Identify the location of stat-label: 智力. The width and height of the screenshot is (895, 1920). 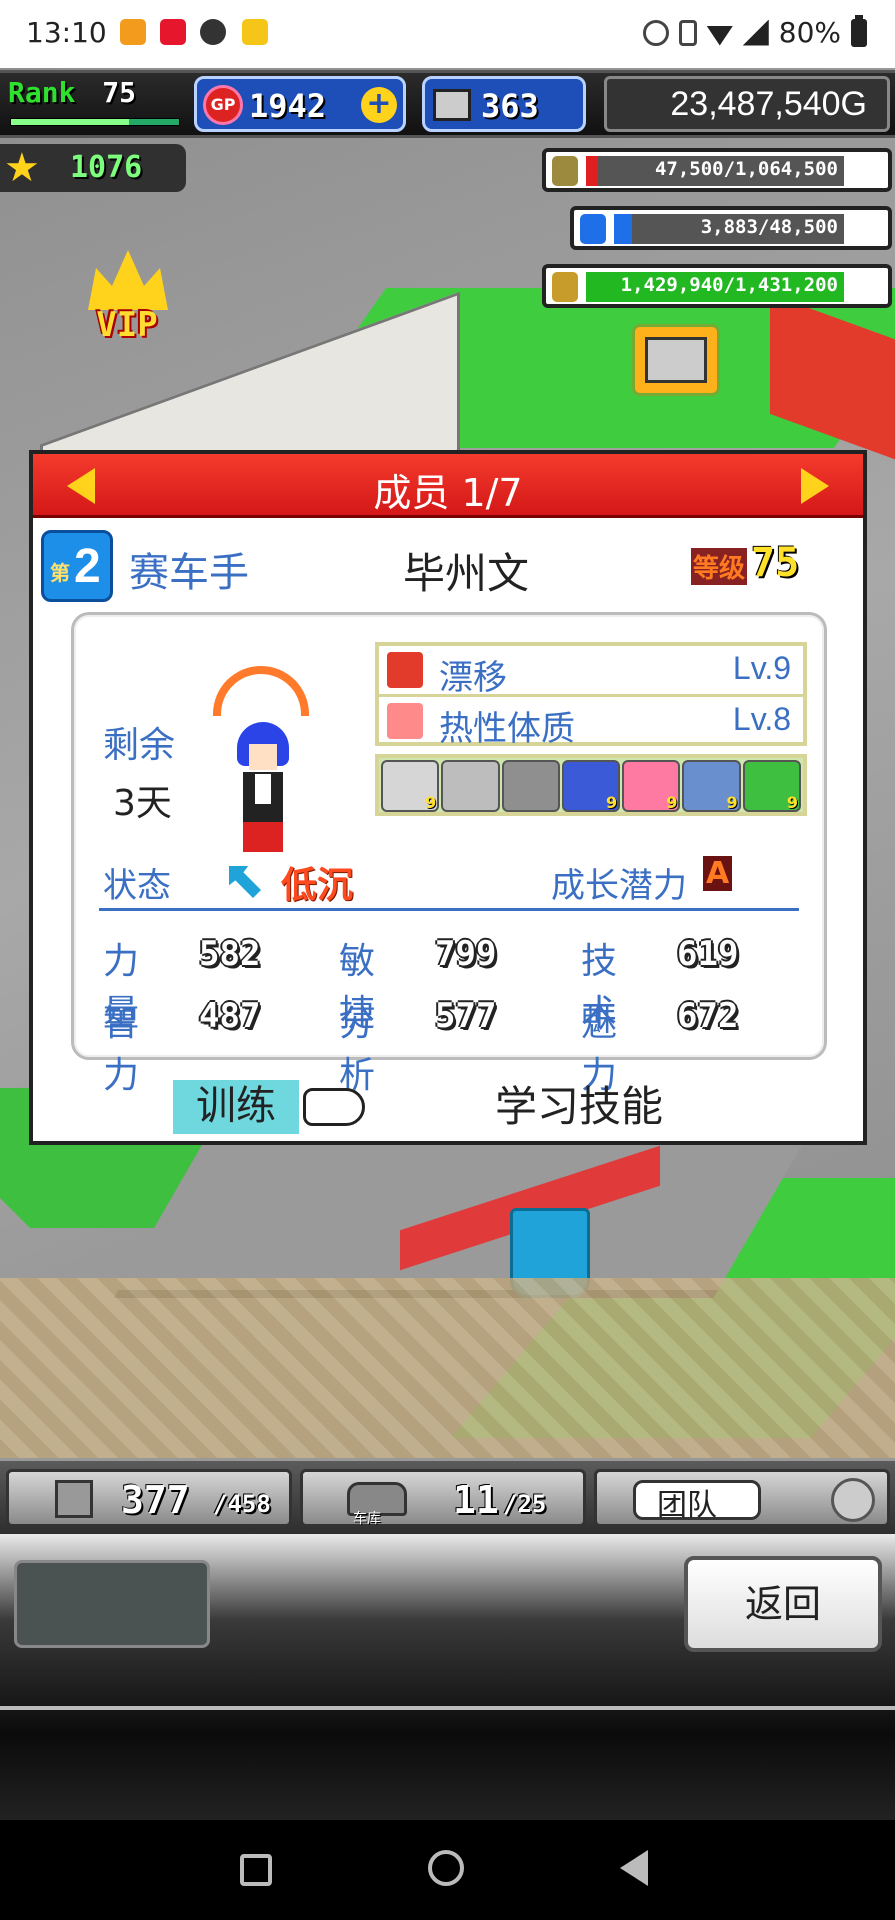
(121, 1049).